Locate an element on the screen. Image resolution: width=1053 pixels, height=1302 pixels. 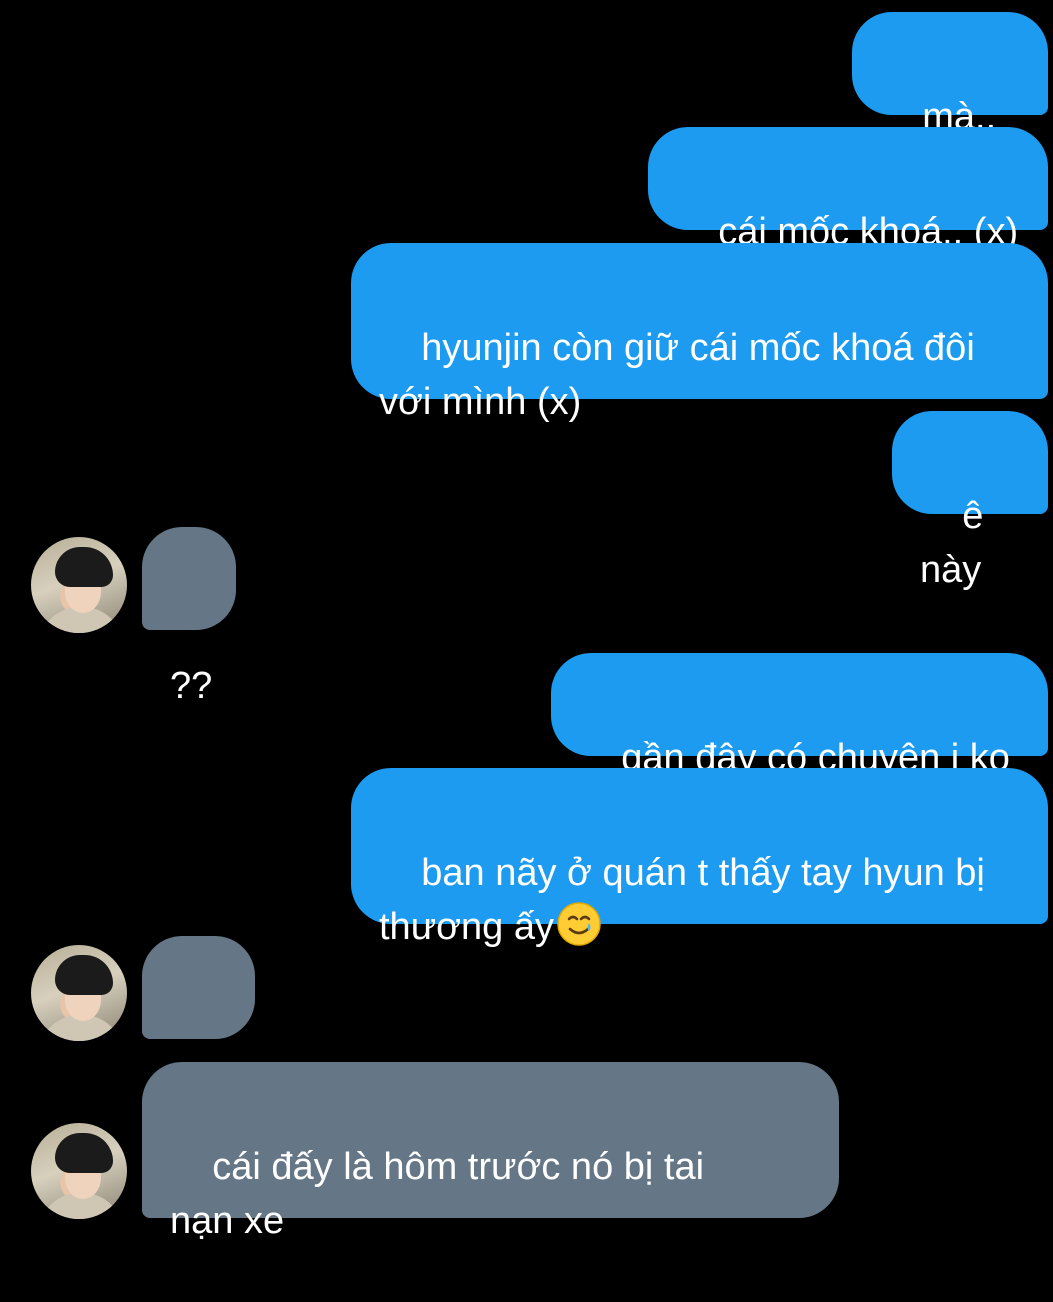
message-text: ?? is located at coordinates (191, 686).